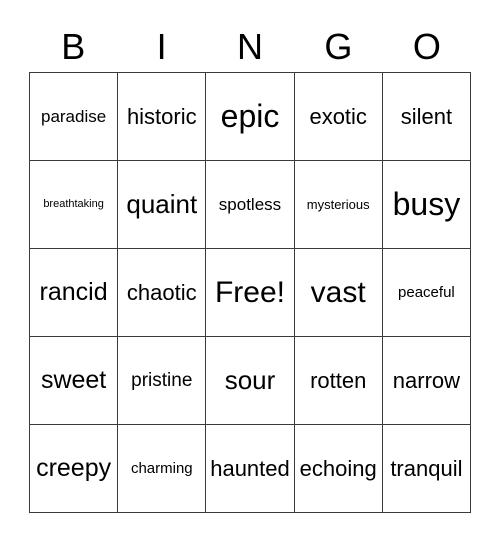 The width and height of the screenshot is (500, 544). I want to click on bingo-cell-label: sweet, so click(73, 380).